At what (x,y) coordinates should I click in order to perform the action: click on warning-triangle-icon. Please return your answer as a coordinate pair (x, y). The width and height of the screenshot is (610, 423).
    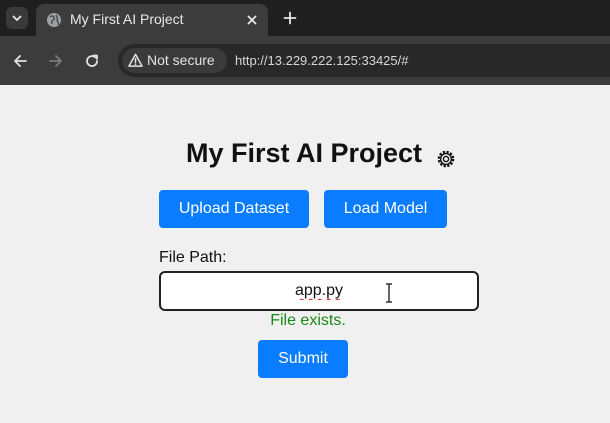
    Looking at the image, I should click on (135, 60).